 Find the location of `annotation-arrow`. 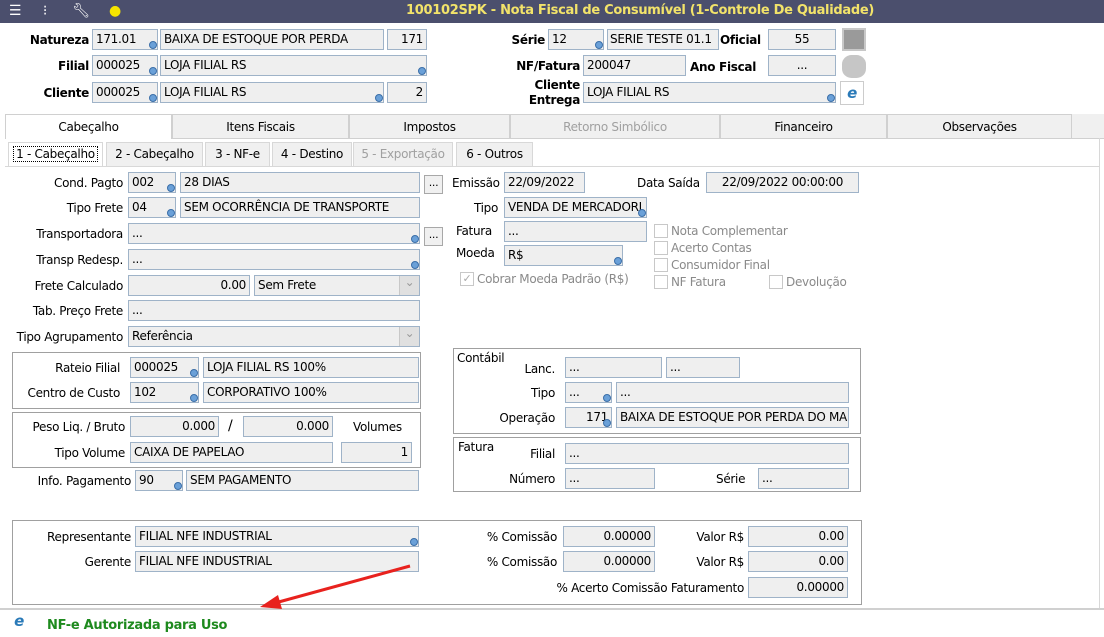

annotation-arrow is located at coordinates (335, 586).